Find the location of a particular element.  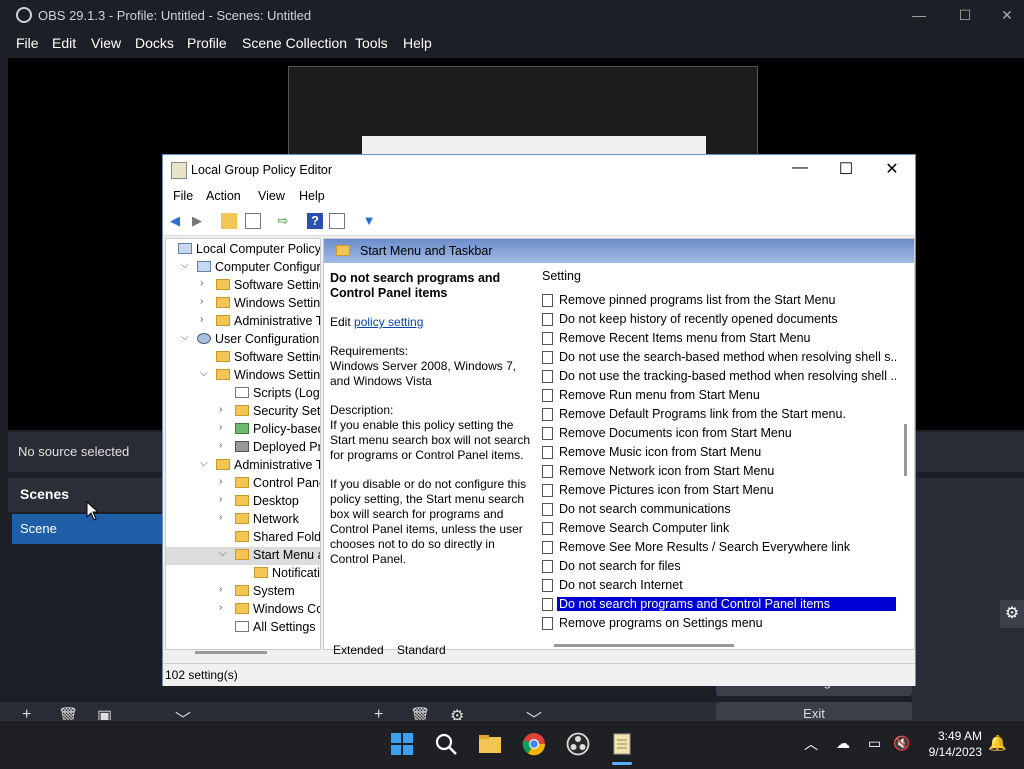

tree-node: Shared Folder is located at coordinates (243, 538).